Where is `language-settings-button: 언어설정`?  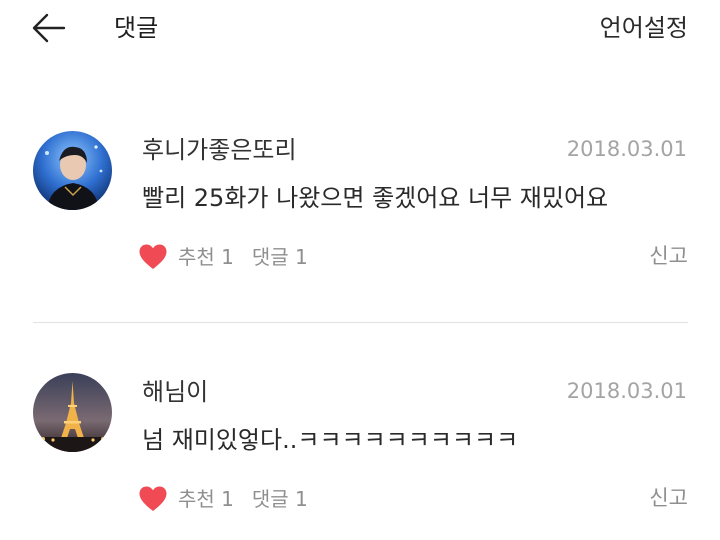 language-settings-button: 언어설정 is located at coordinates (644, 28).